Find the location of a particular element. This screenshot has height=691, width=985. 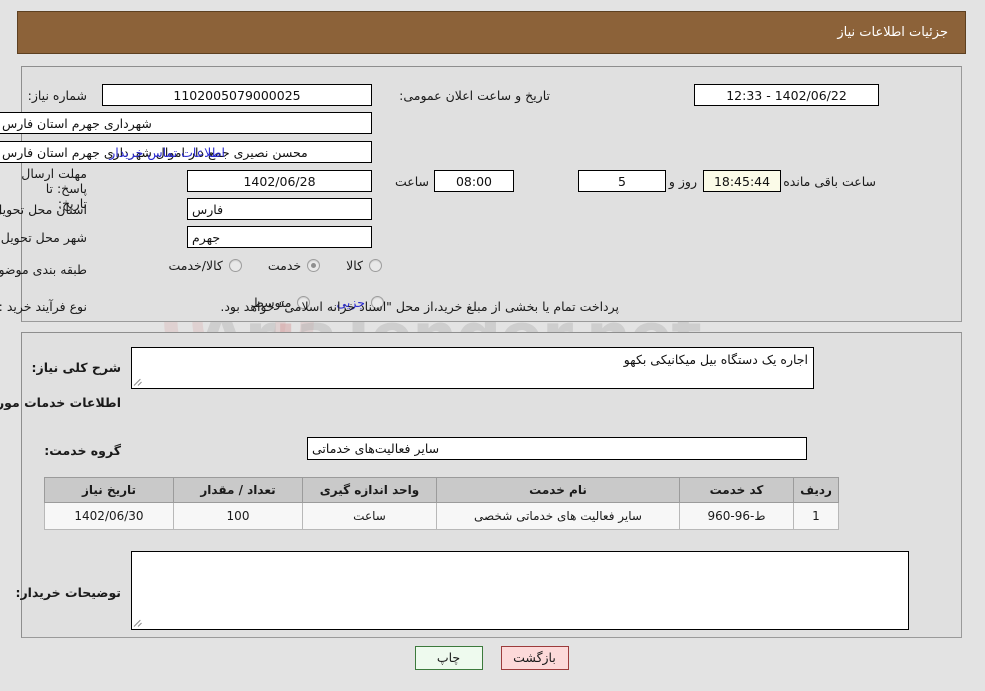

subject-category-option-0: کالا is located at coordinates (365, 265).